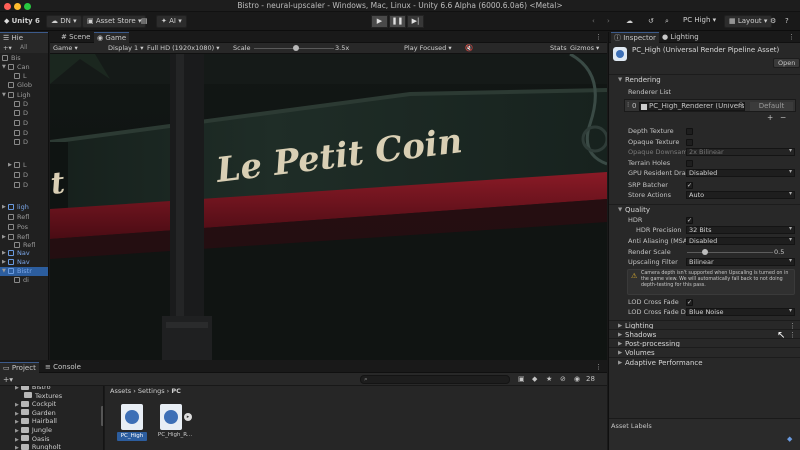 The image size is (800, 450). Describe the element at coordinates (791, 37) in the screenshot. I see `inspector-menu-icon: ⋮` at that location.